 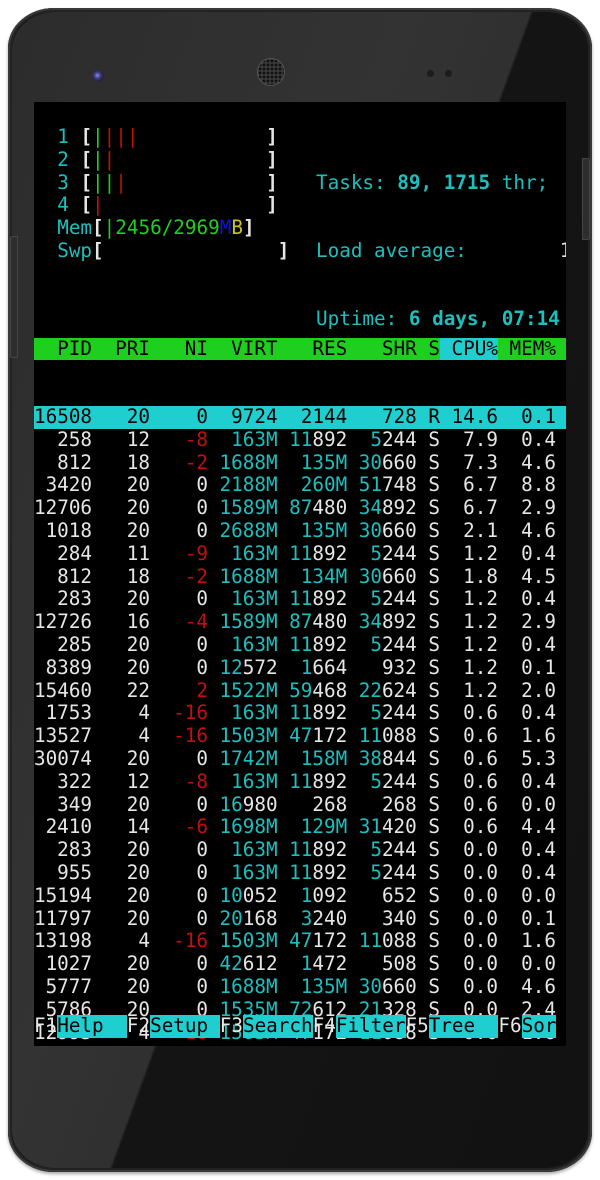 What do you see at coordinates (68, 827) in the screenshot?
I see `cell-pid: 2410` at bounding box center [68, 827].